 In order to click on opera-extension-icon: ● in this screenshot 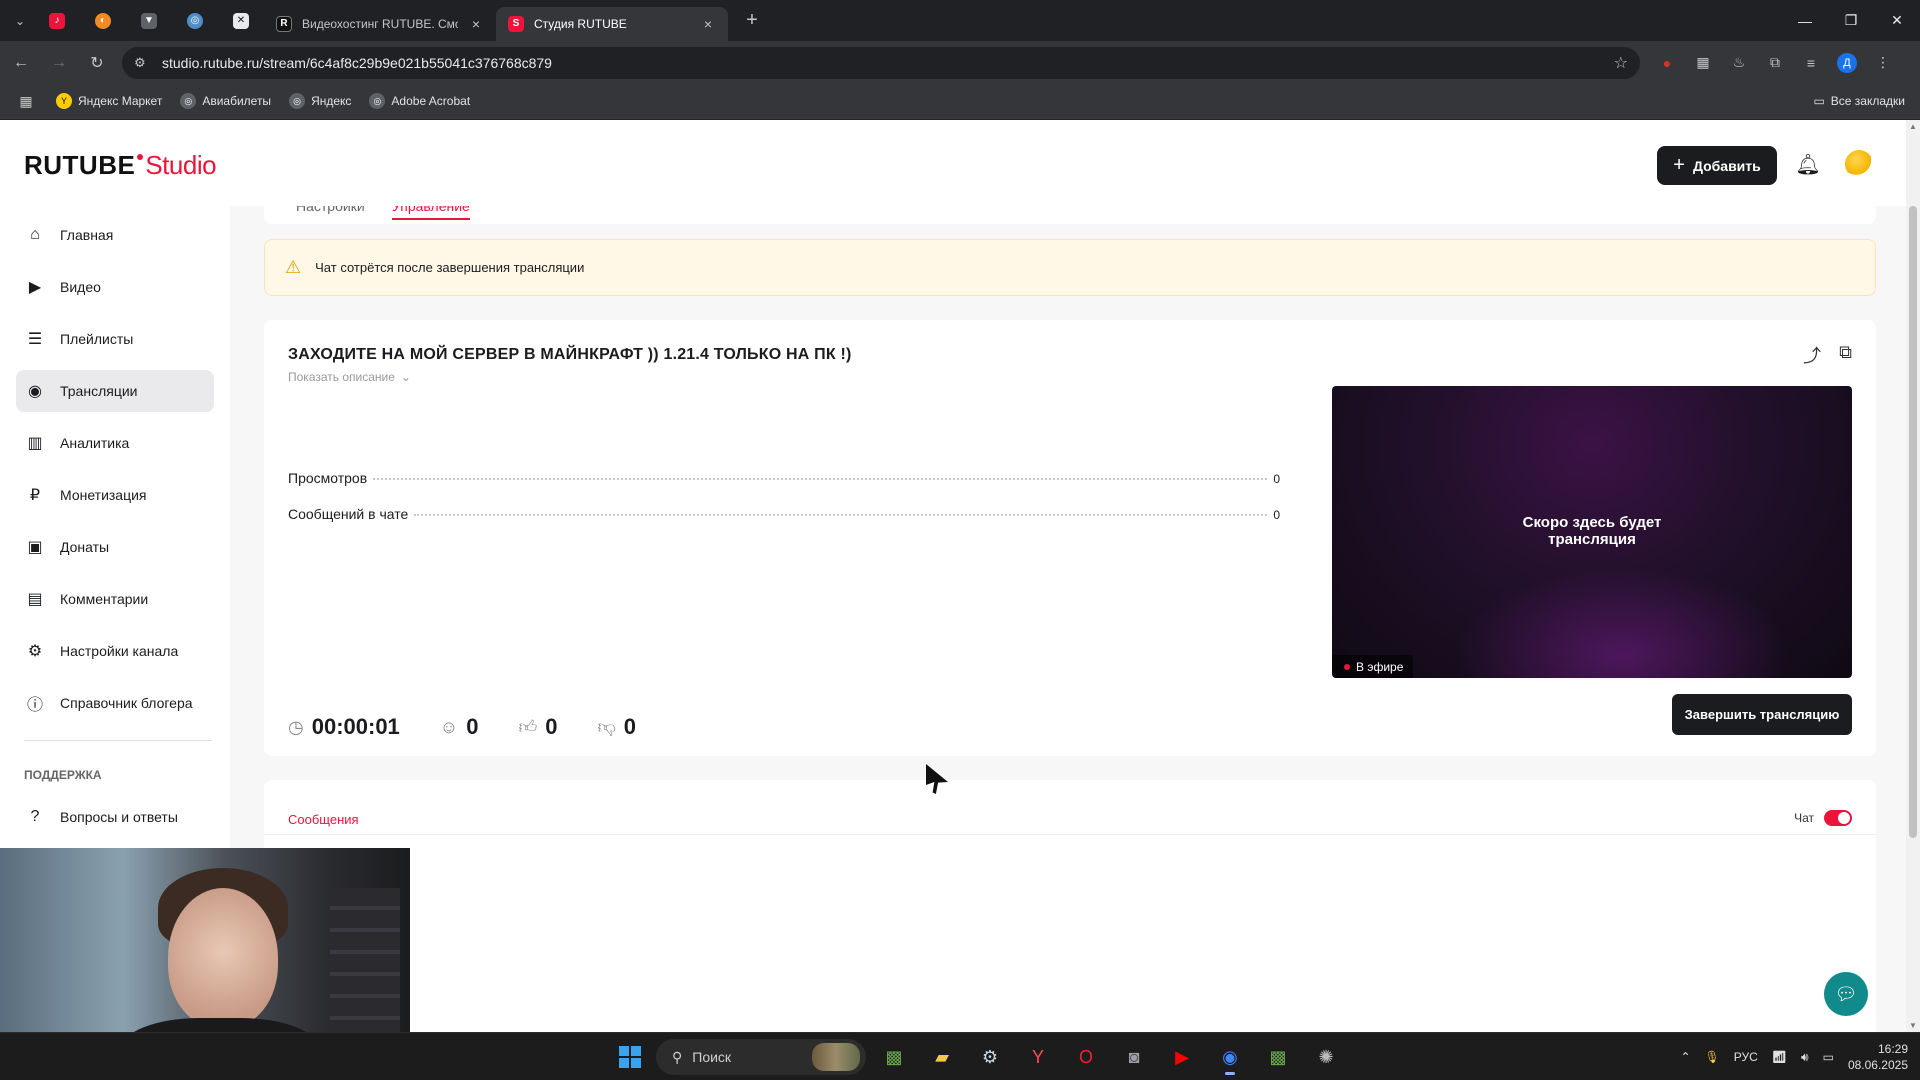, I will do `click(1667, 63)`.